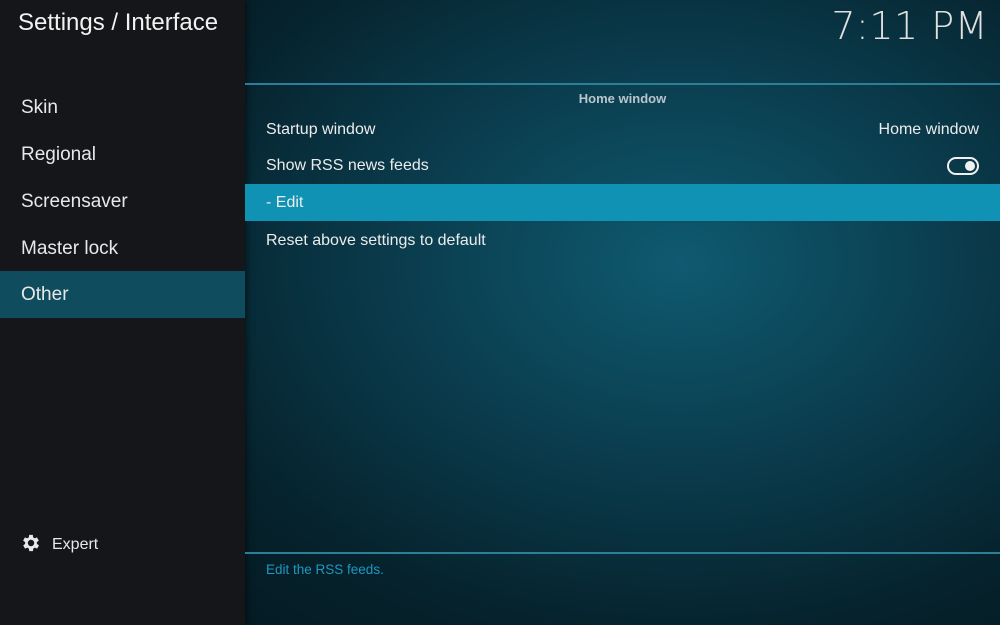 Image resolution: width=1000 pixels, height=625 pixels. Describe the element at coordinates (909, 26) in the screenshot. I see `clock: 7:11 PM` at that location.